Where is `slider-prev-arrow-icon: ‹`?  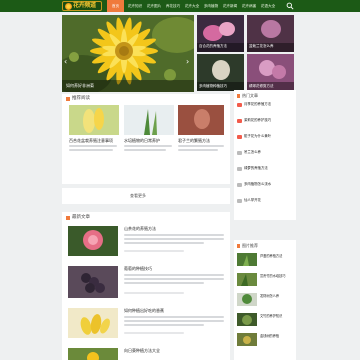 slider-prev-arrow-icon: ‹ is located at coordinates (65, 62).